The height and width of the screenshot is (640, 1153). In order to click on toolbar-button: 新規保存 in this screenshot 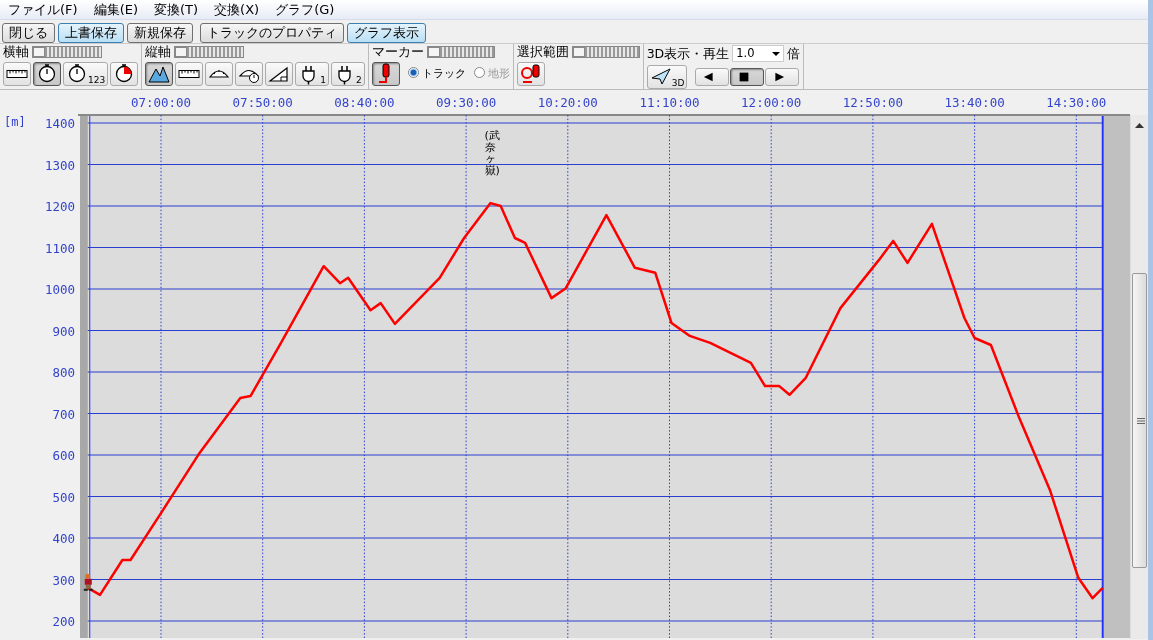, I will do `click(160, 32)`.